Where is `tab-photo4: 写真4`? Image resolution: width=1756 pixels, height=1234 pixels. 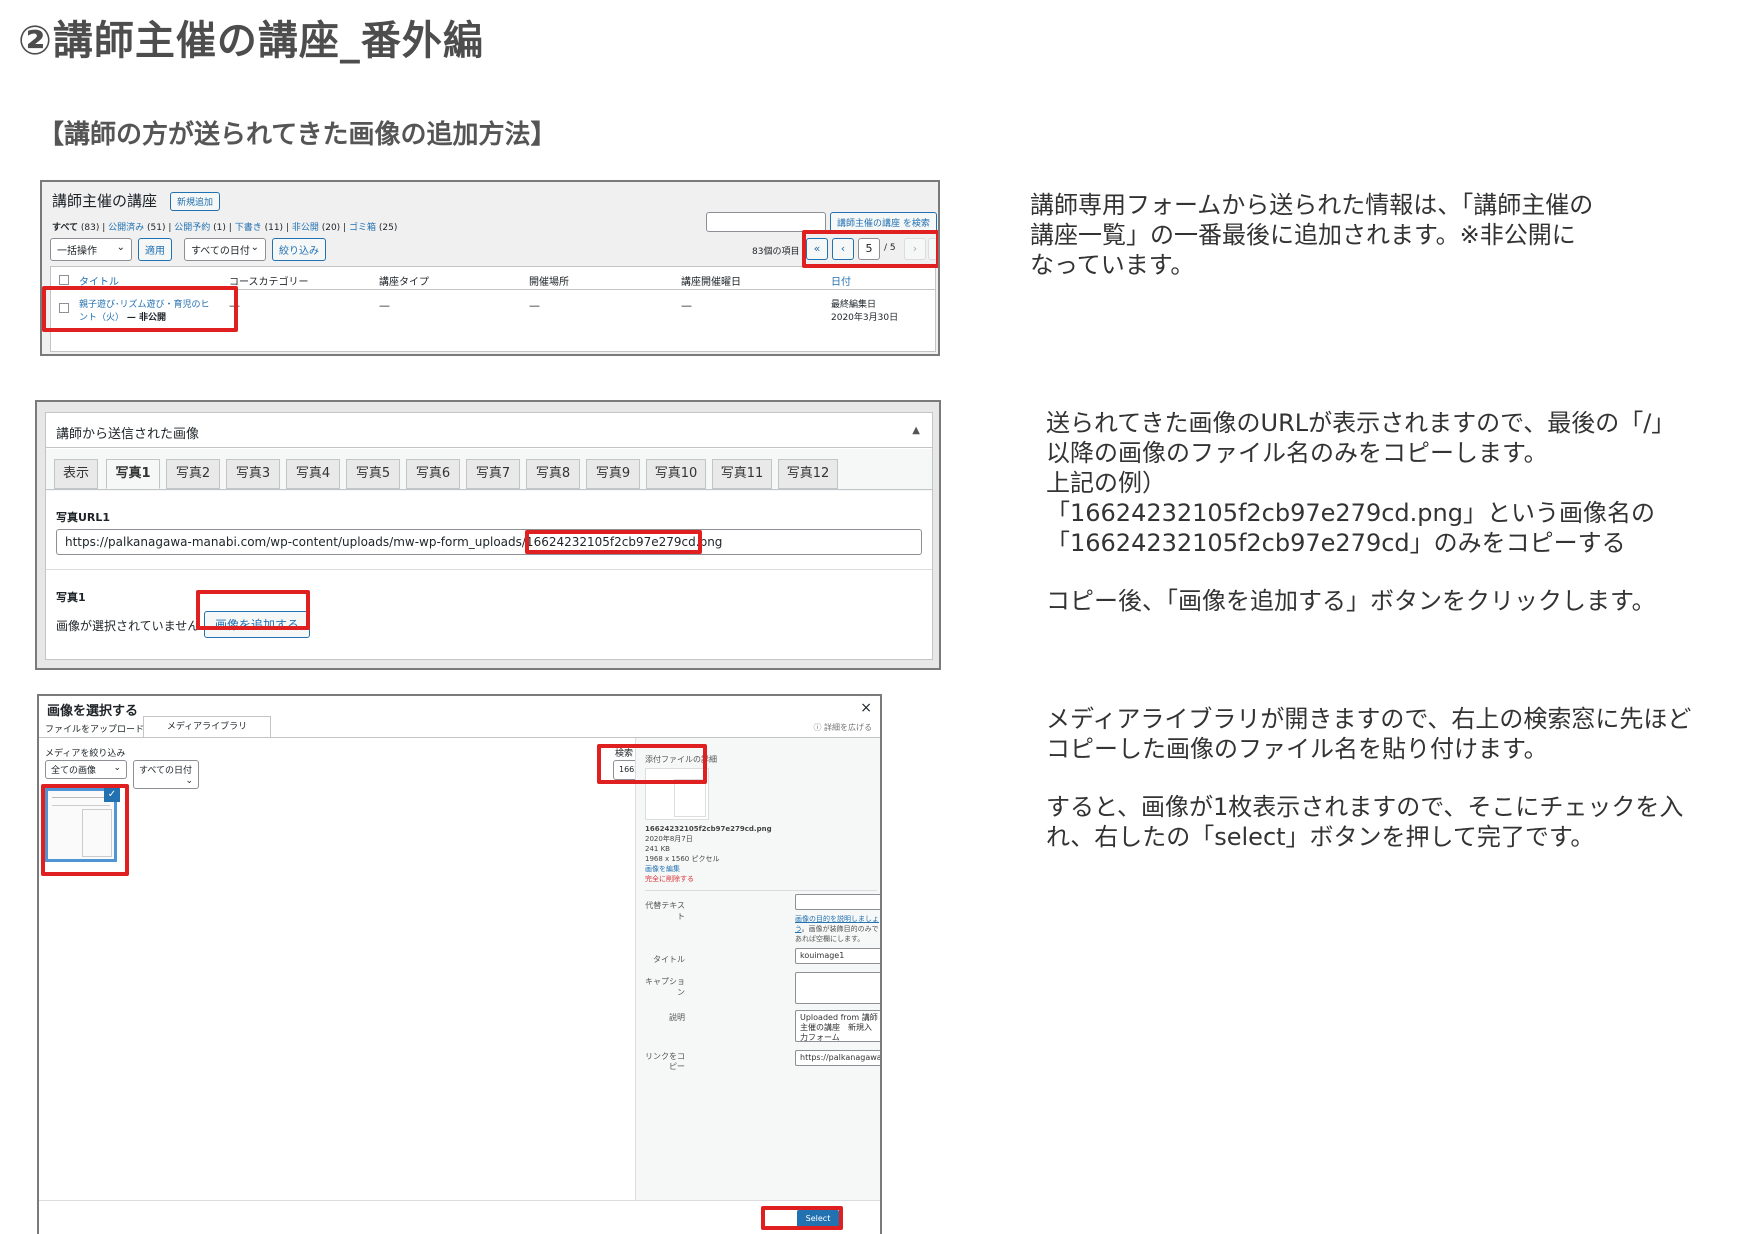 tab-photo4: 写真4 is located at coordinates (313, 474).